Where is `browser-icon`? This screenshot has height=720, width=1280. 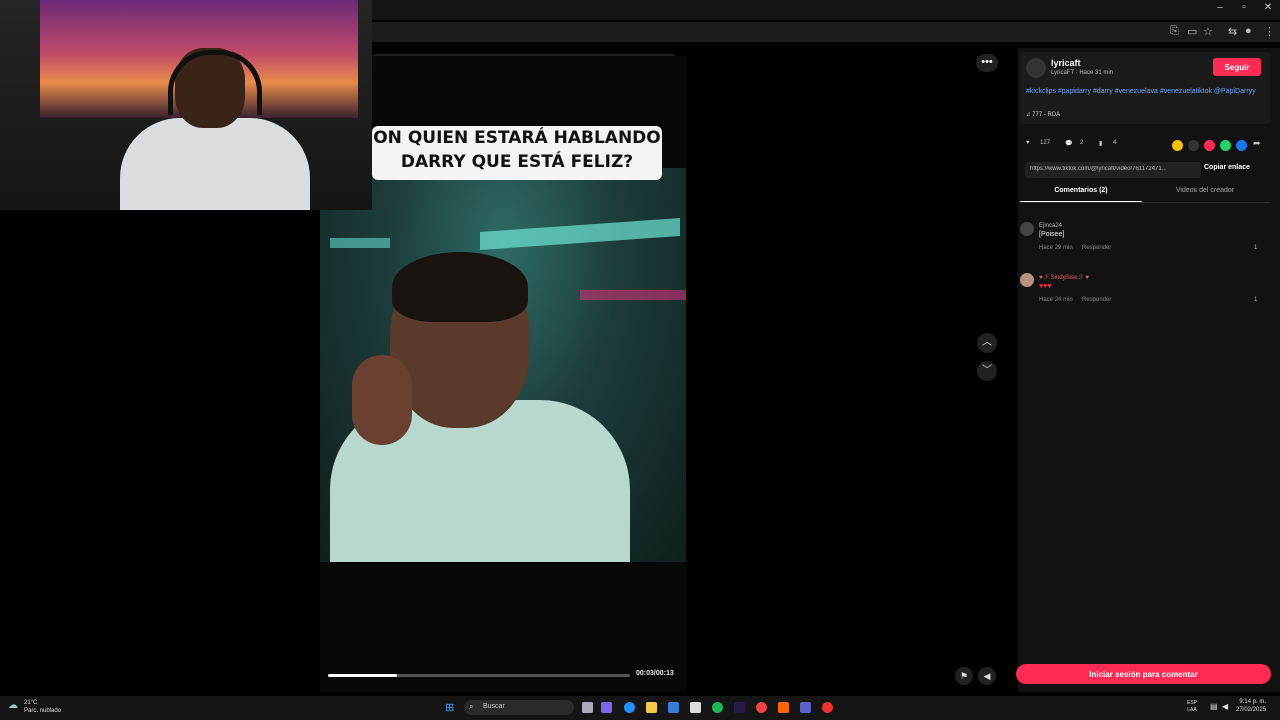
browser-icon is located at coordinates (827, 707).